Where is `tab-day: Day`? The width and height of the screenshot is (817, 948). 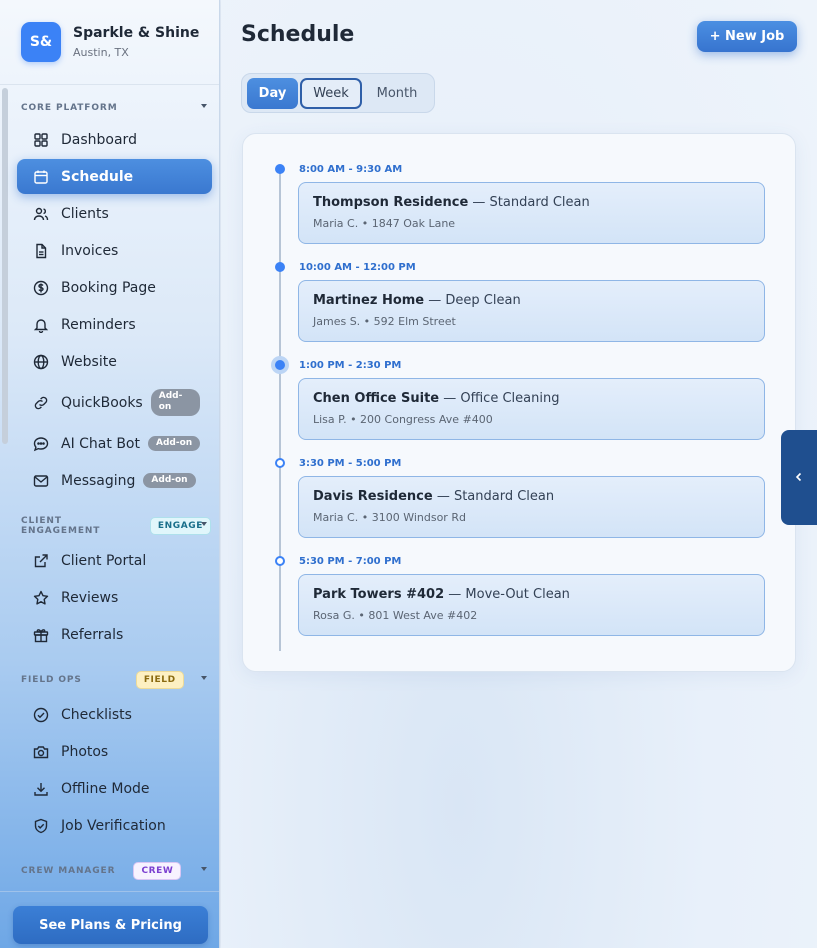
tab-day: Day is located at coordinates (272, 93).